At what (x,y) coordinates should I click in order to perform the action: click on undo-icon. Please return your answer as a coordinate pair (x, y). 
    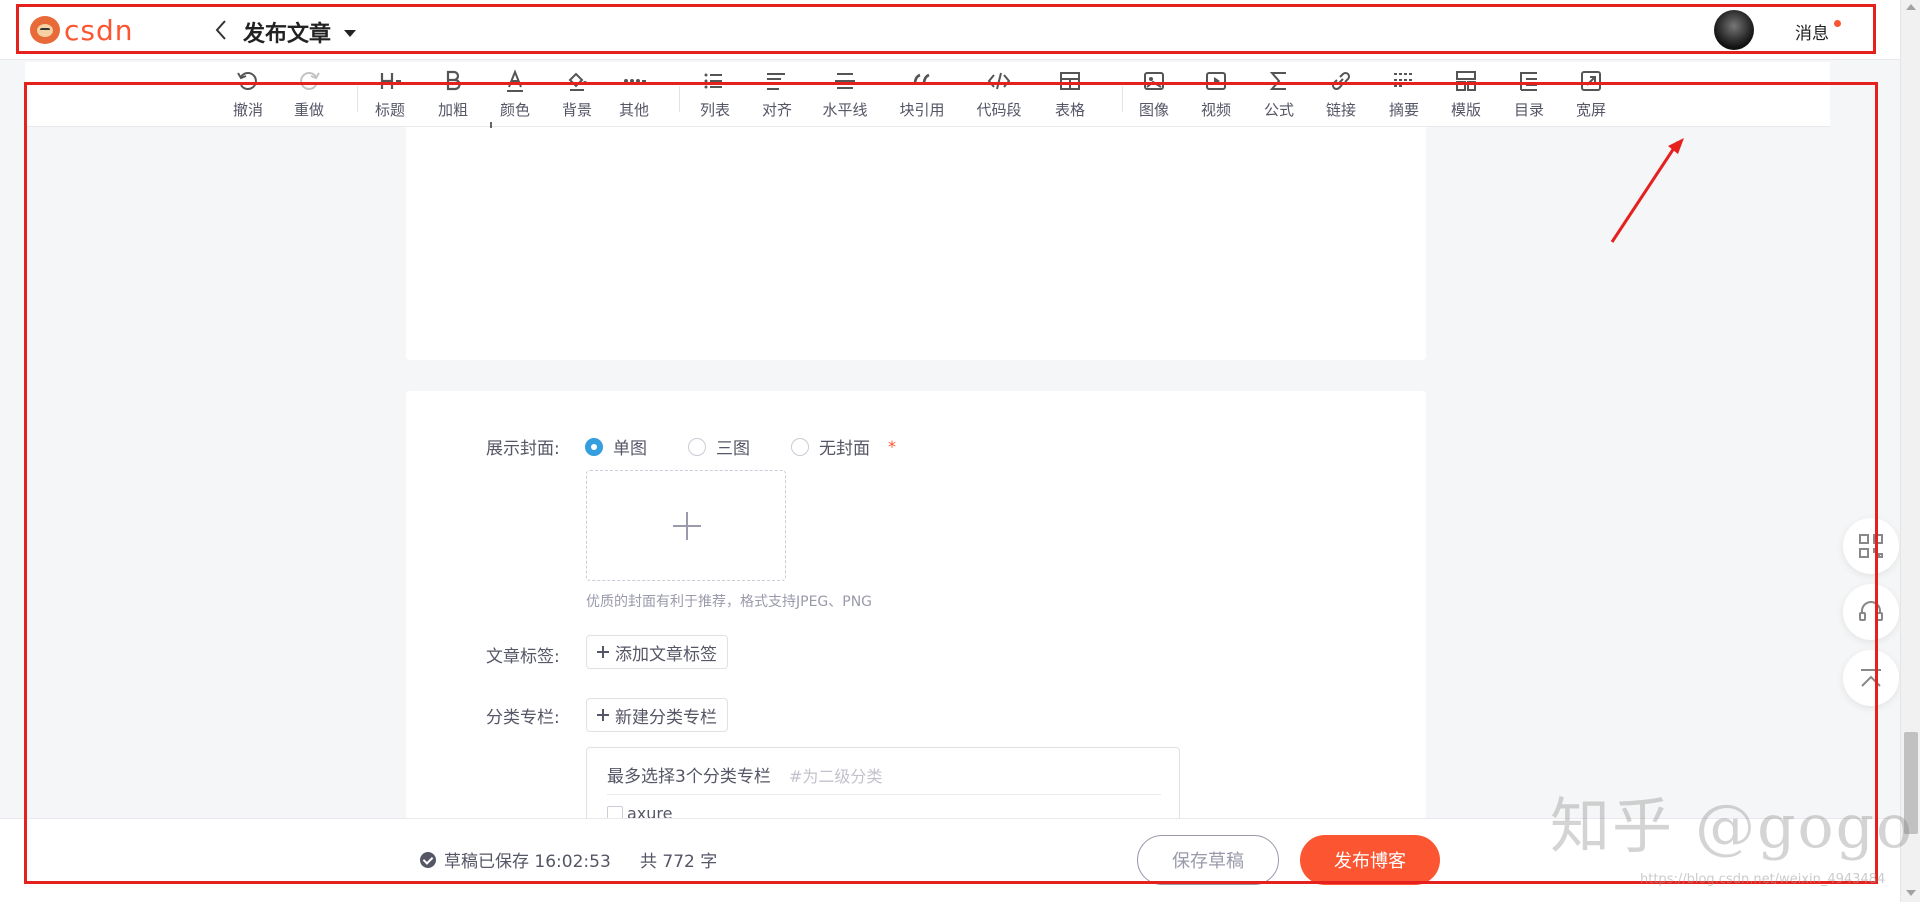
    Looking at the image, I should click on (247, 81).